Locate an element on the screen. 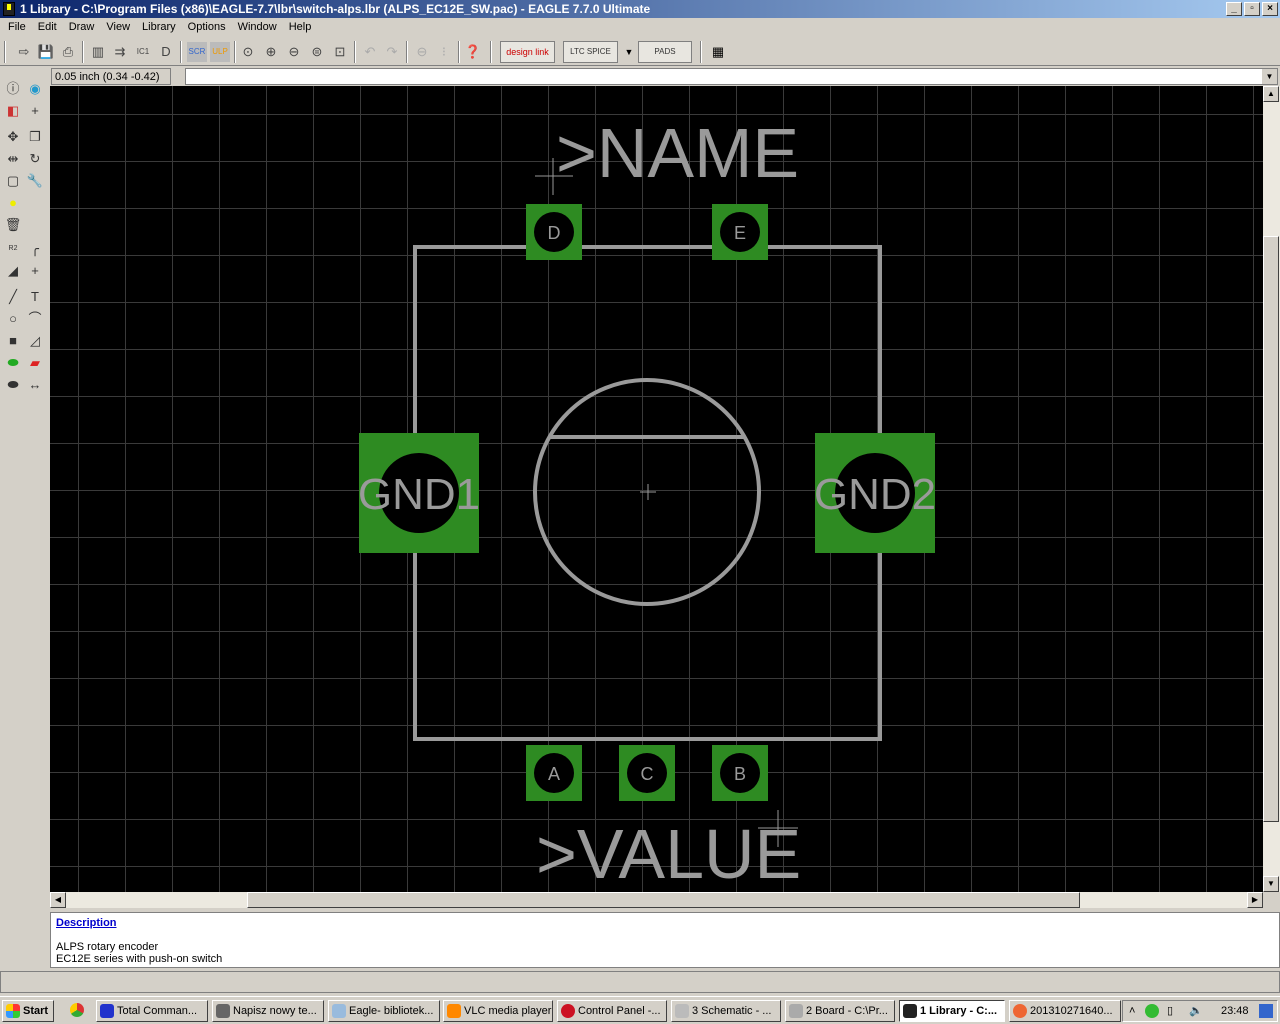 The height and width of the screenshot is (1024, 1280). menu-draw: Draw is located at coordinates (82, 27).